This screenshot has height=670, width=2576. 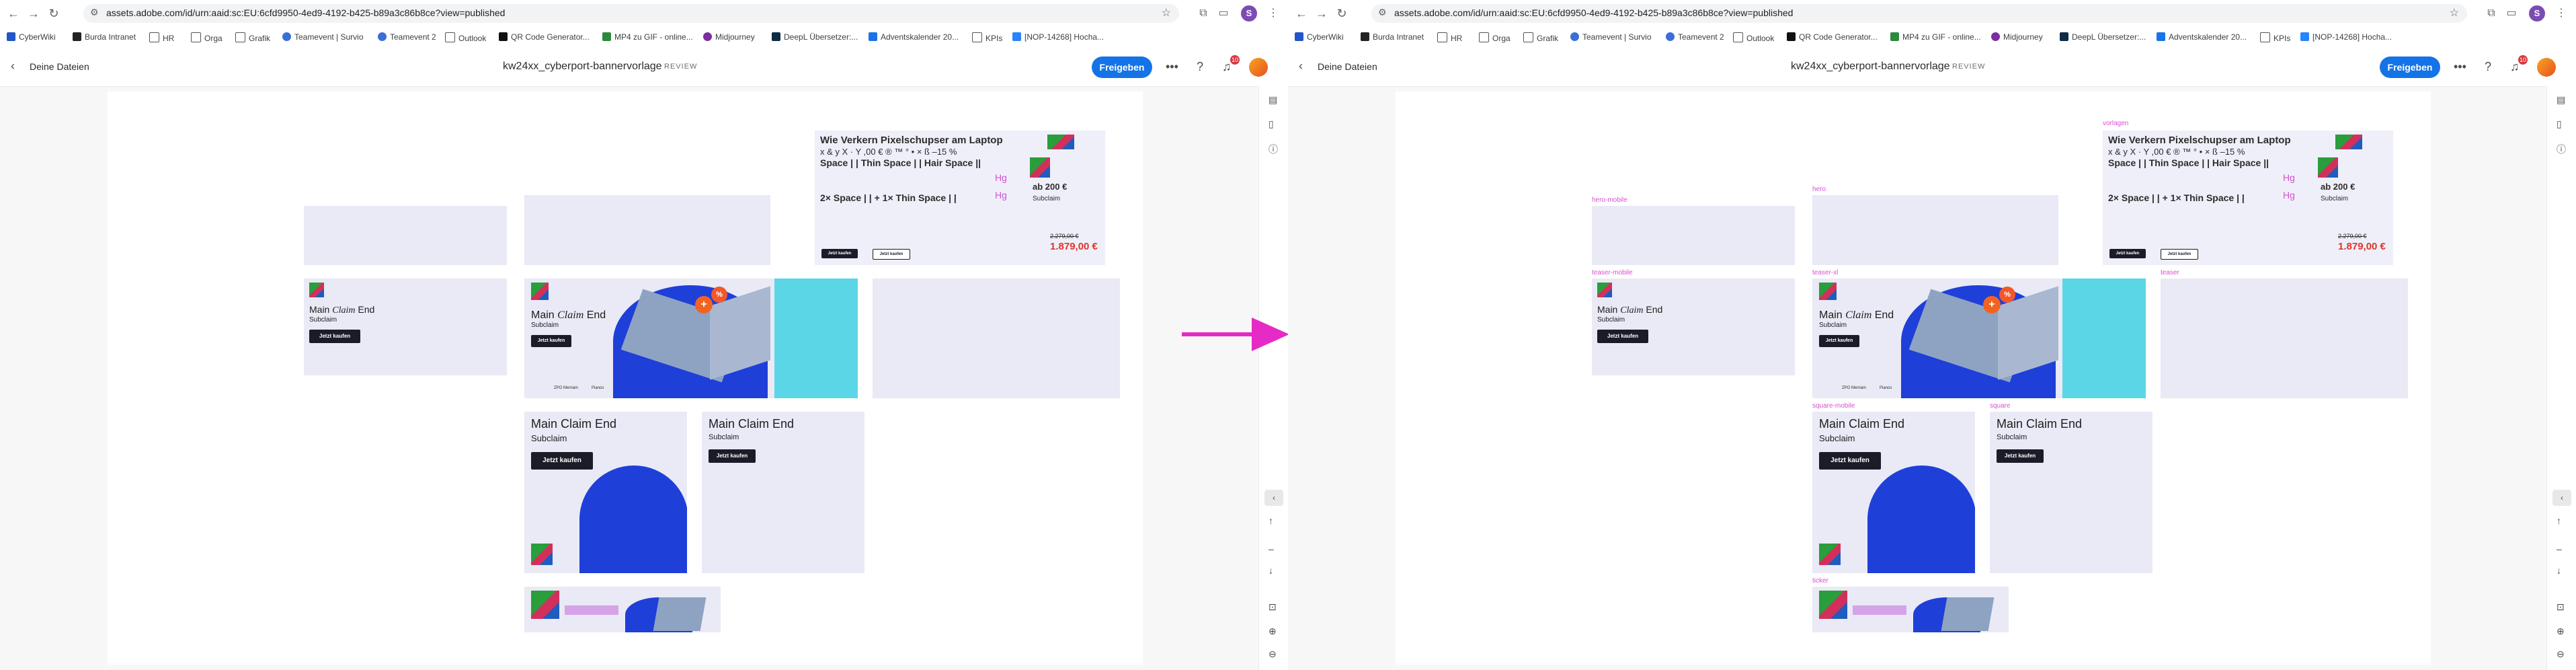 What do you see at coordinates (2561, 14) in the screenshot?
I see `menu-dots-icon: ⋮` at bounding box center [2561, 14].